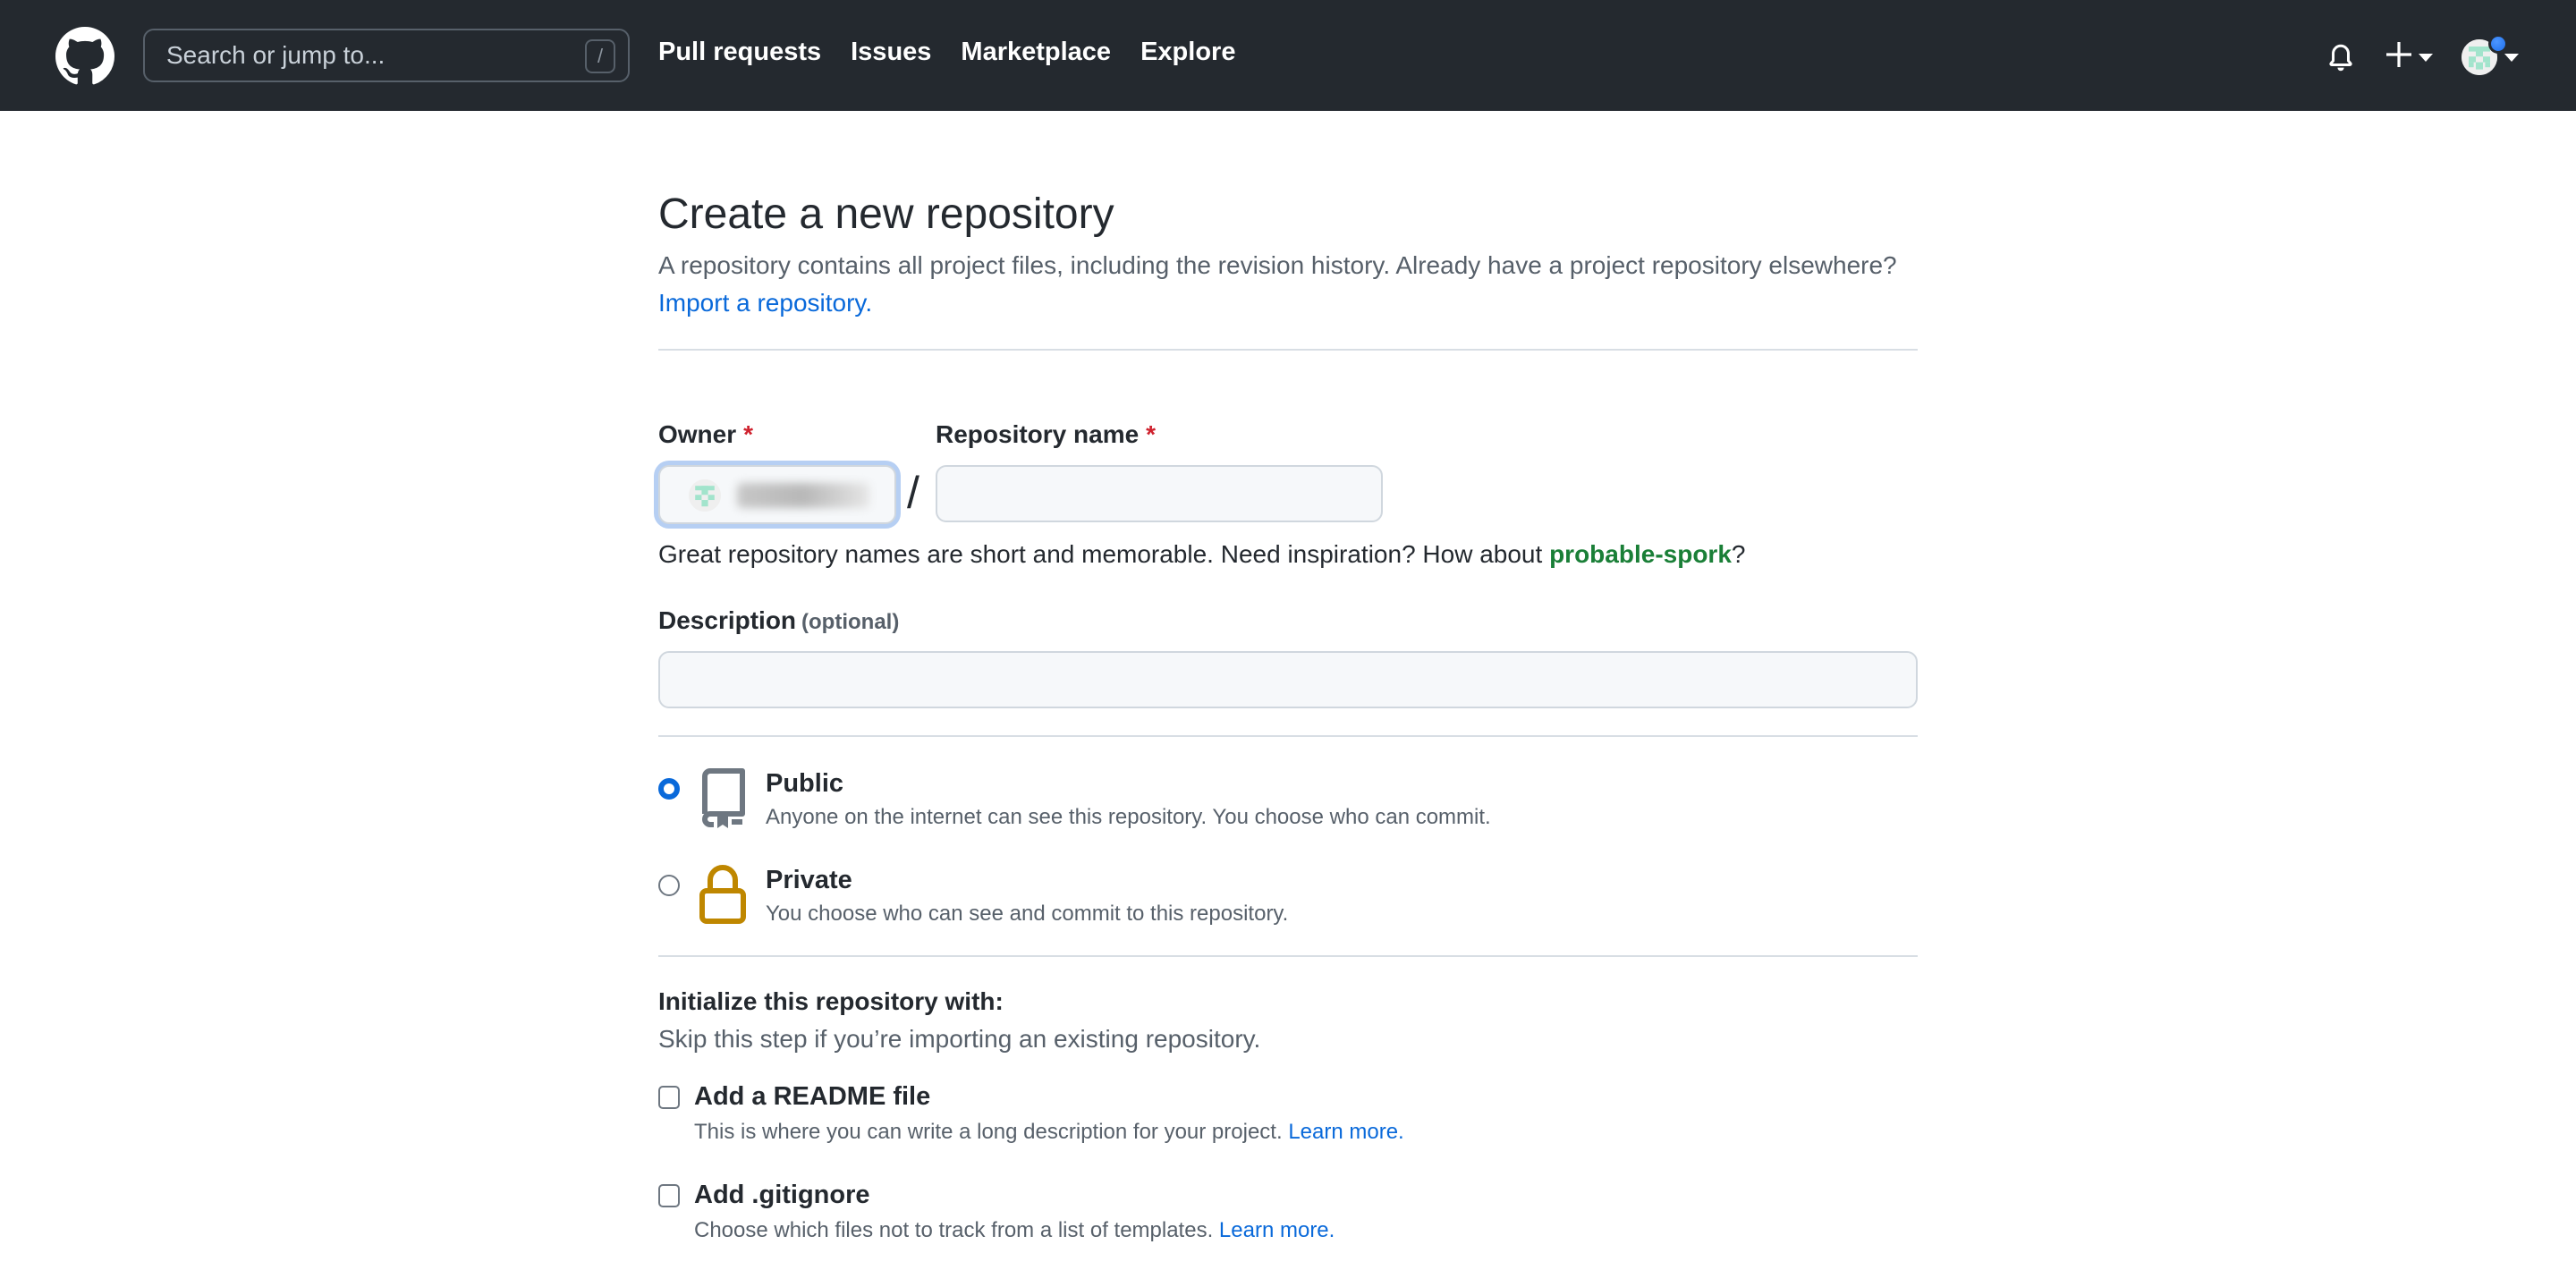  I want to click on owner-avatar, so click(705, 495).